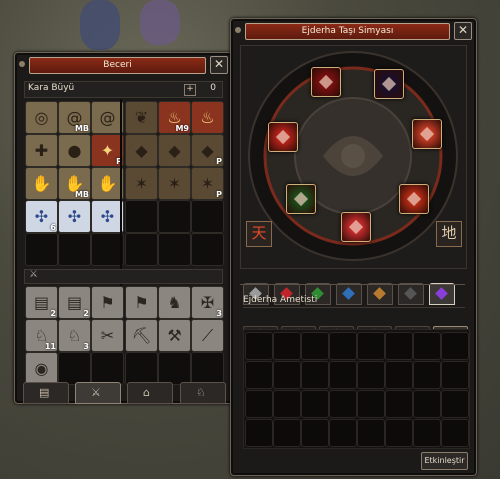 The width and height of the screenshot is (500, 479). Describe the element at coordinates (141, 117) in the screenshot. I see `leaf-skill-slot: ❦` at that location.